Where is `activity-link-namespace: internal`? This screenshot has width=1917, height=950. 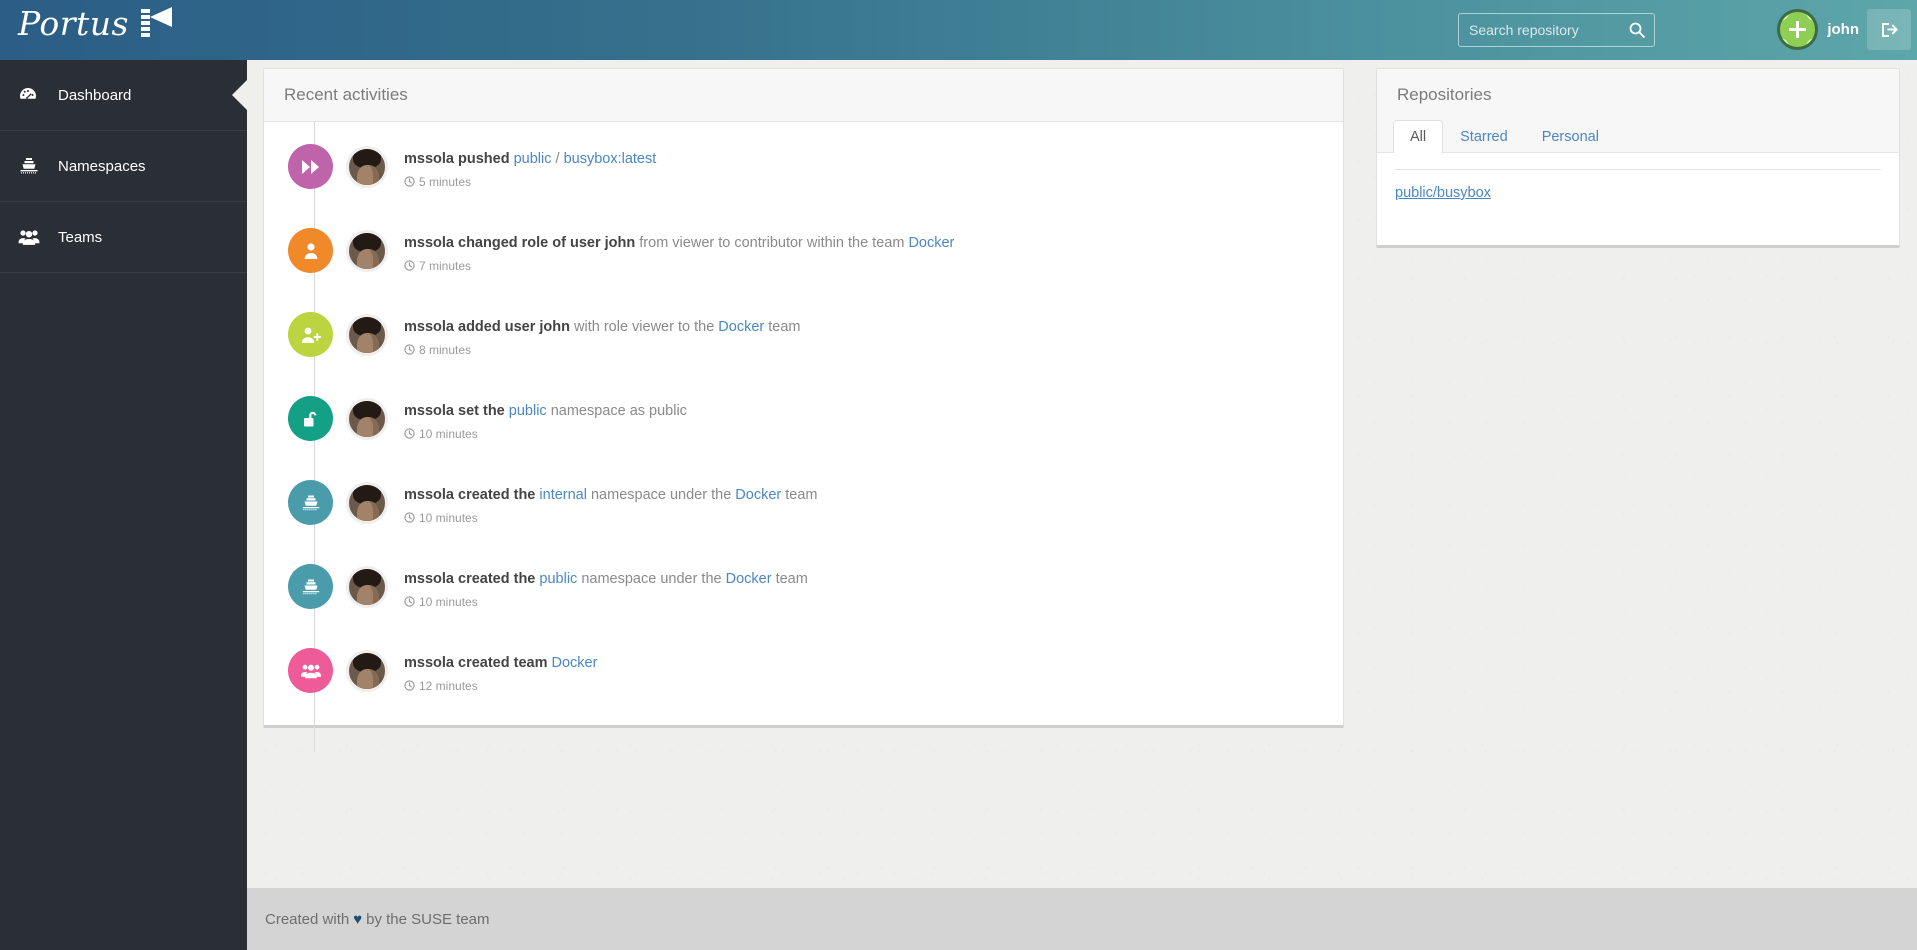 activity-link-namespace: internal is located at coordinates (563, 495).